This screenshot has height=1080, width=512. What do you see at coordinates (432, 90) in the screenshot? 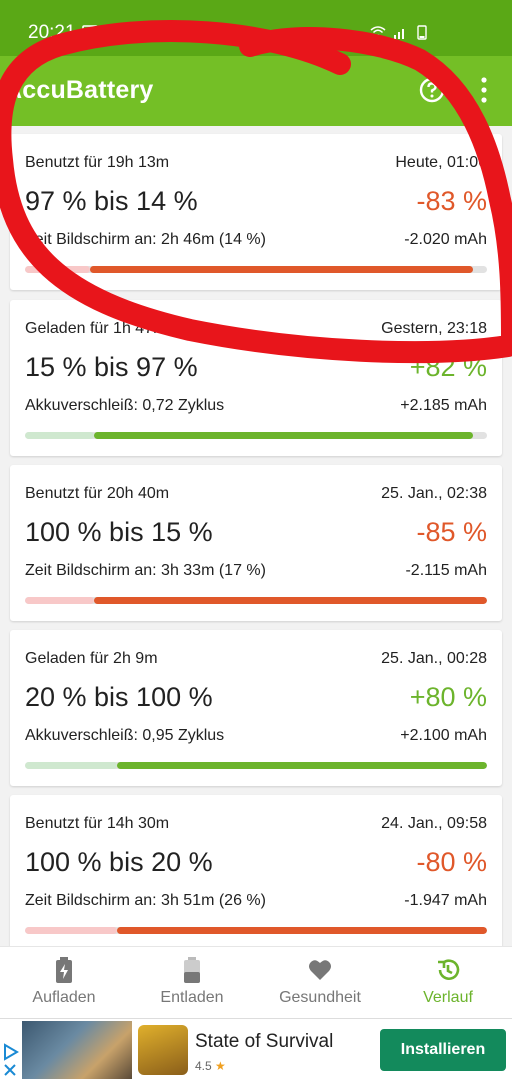
I see `help-icon` at bounding box center [432, 90].